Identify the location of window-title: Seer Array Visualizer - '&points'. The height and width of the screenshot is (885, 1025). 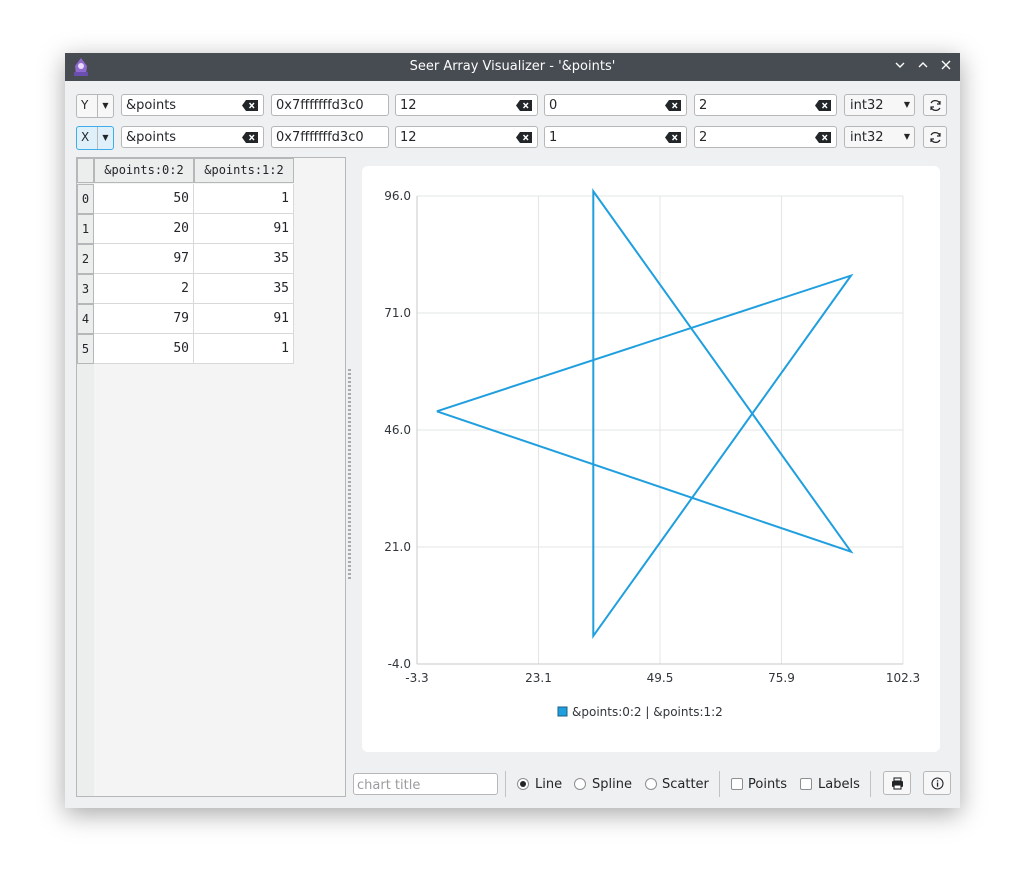
(512, 66).